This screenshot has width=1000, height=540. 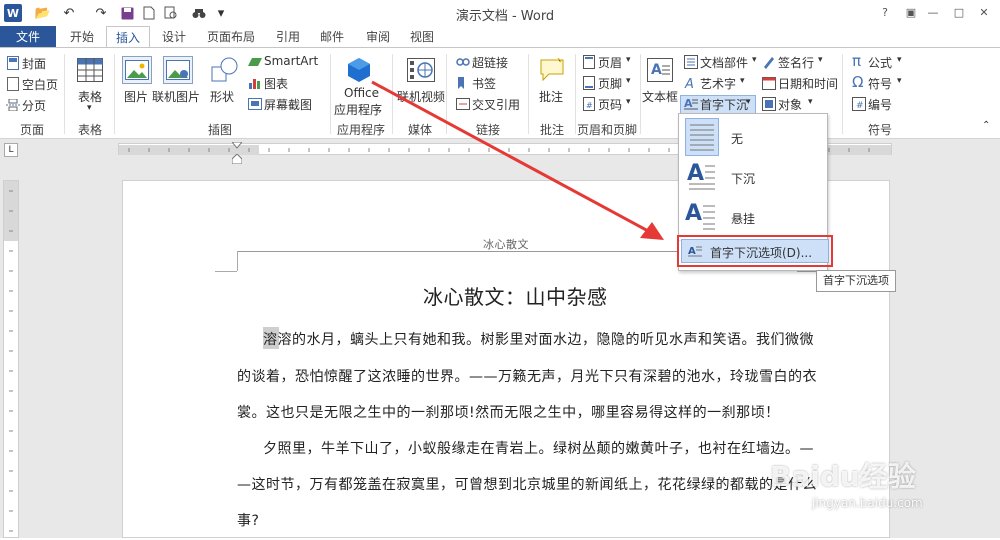 What do you see at coordinates (743, 179) in the screenshot?
I see `dropcap-option-label: 下沉` at bounding box center [743, 179].